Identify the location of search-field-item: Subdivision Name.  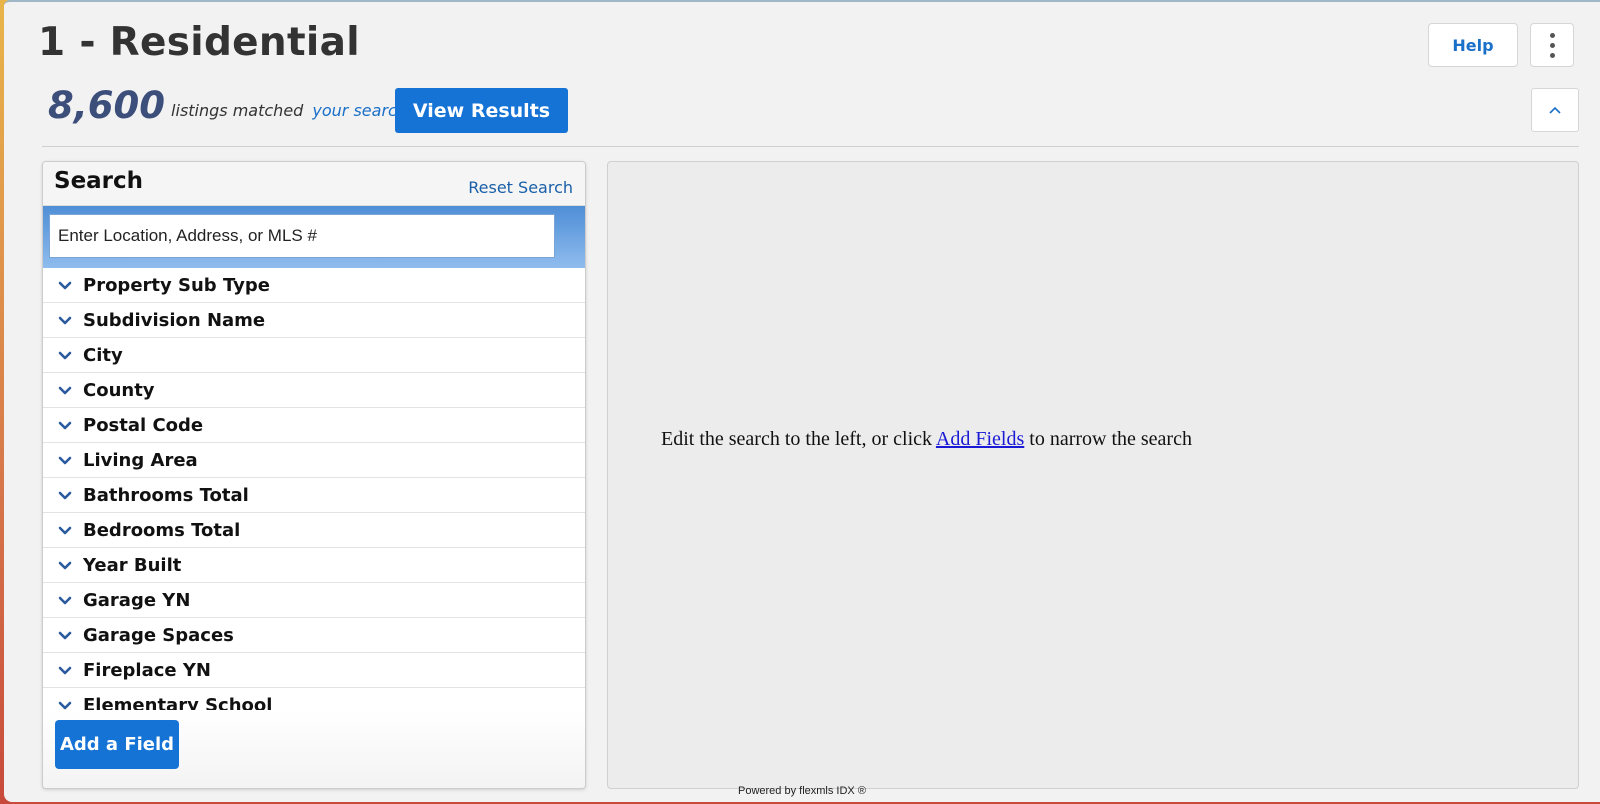
(314, 320).